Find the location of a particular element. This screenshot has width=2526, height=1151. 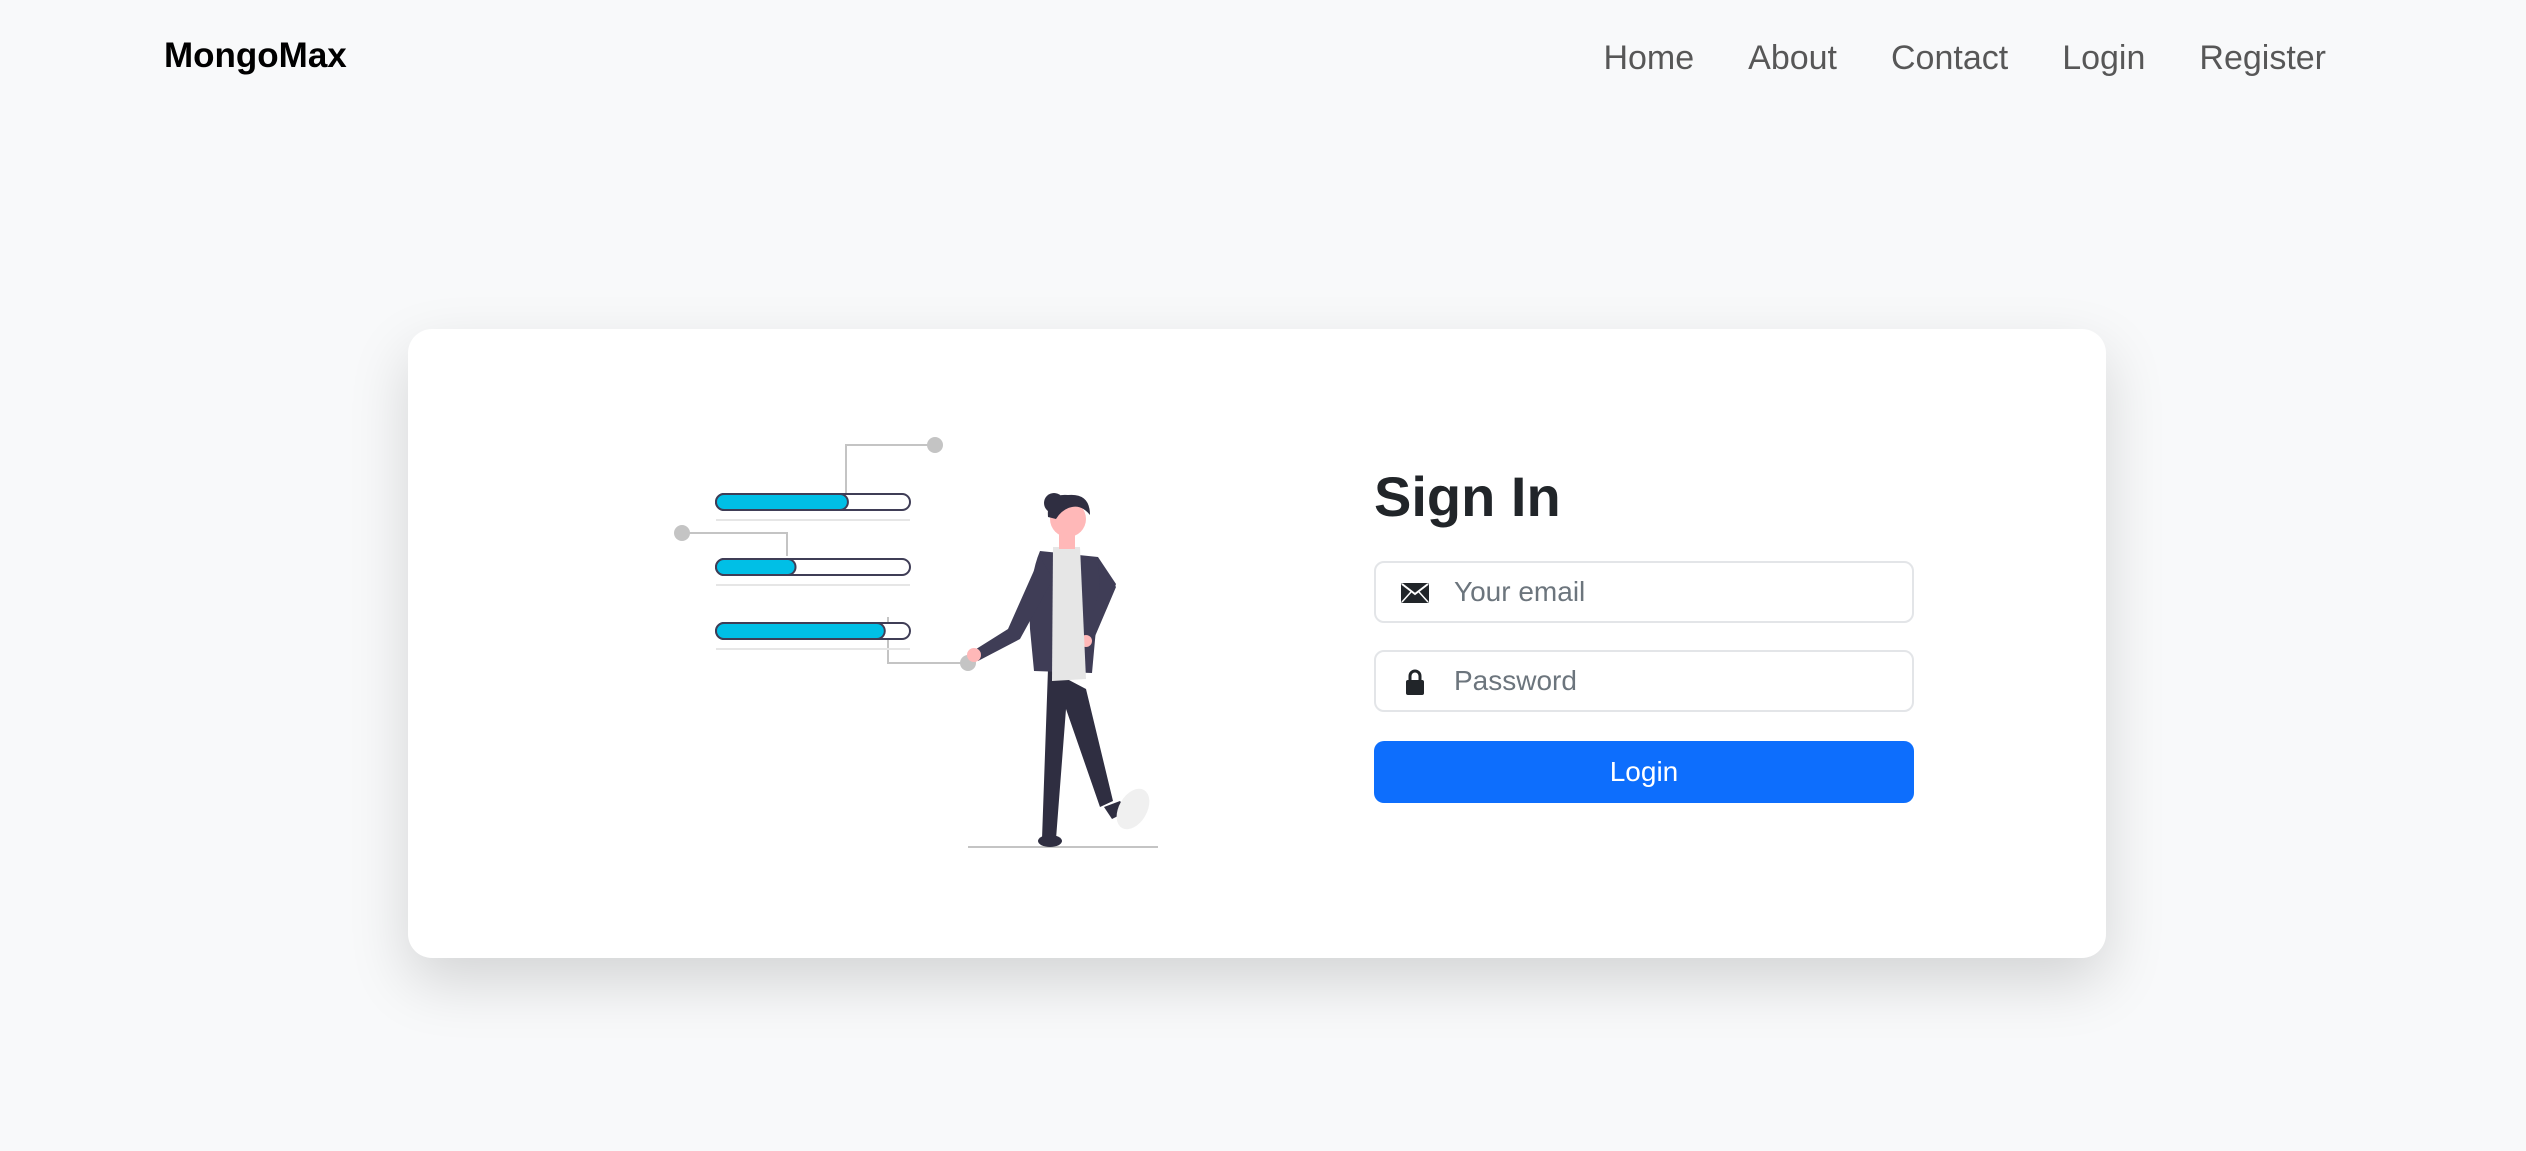

envelope-icon is located at coordinates (1415, 593).